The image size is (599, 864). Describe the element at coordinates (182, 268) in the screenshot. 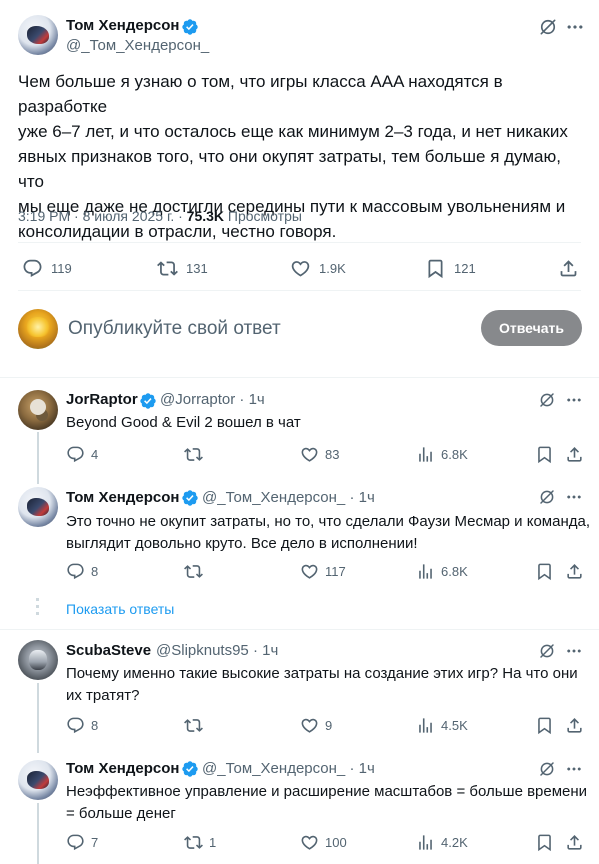

I see `repost-button: 131` at that location.